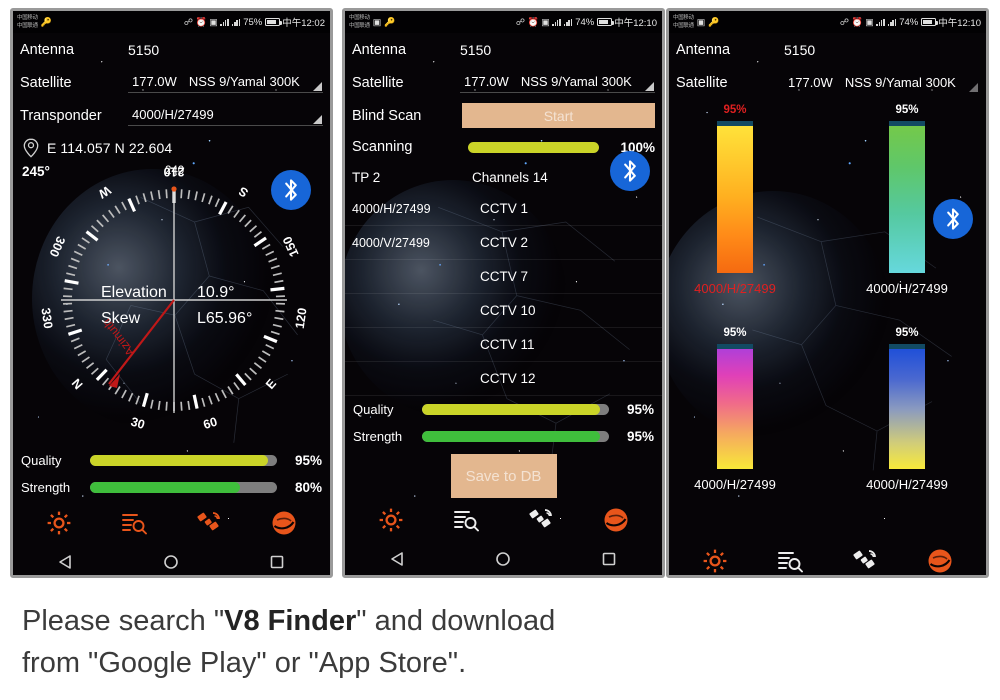 Image resolution: width=1000 pixels, height=700 pixels. Describe the element at coordinates (244, 663) in the screenshot. I see `caption-line-2: from "Google Play" or "App Store".` at that location.